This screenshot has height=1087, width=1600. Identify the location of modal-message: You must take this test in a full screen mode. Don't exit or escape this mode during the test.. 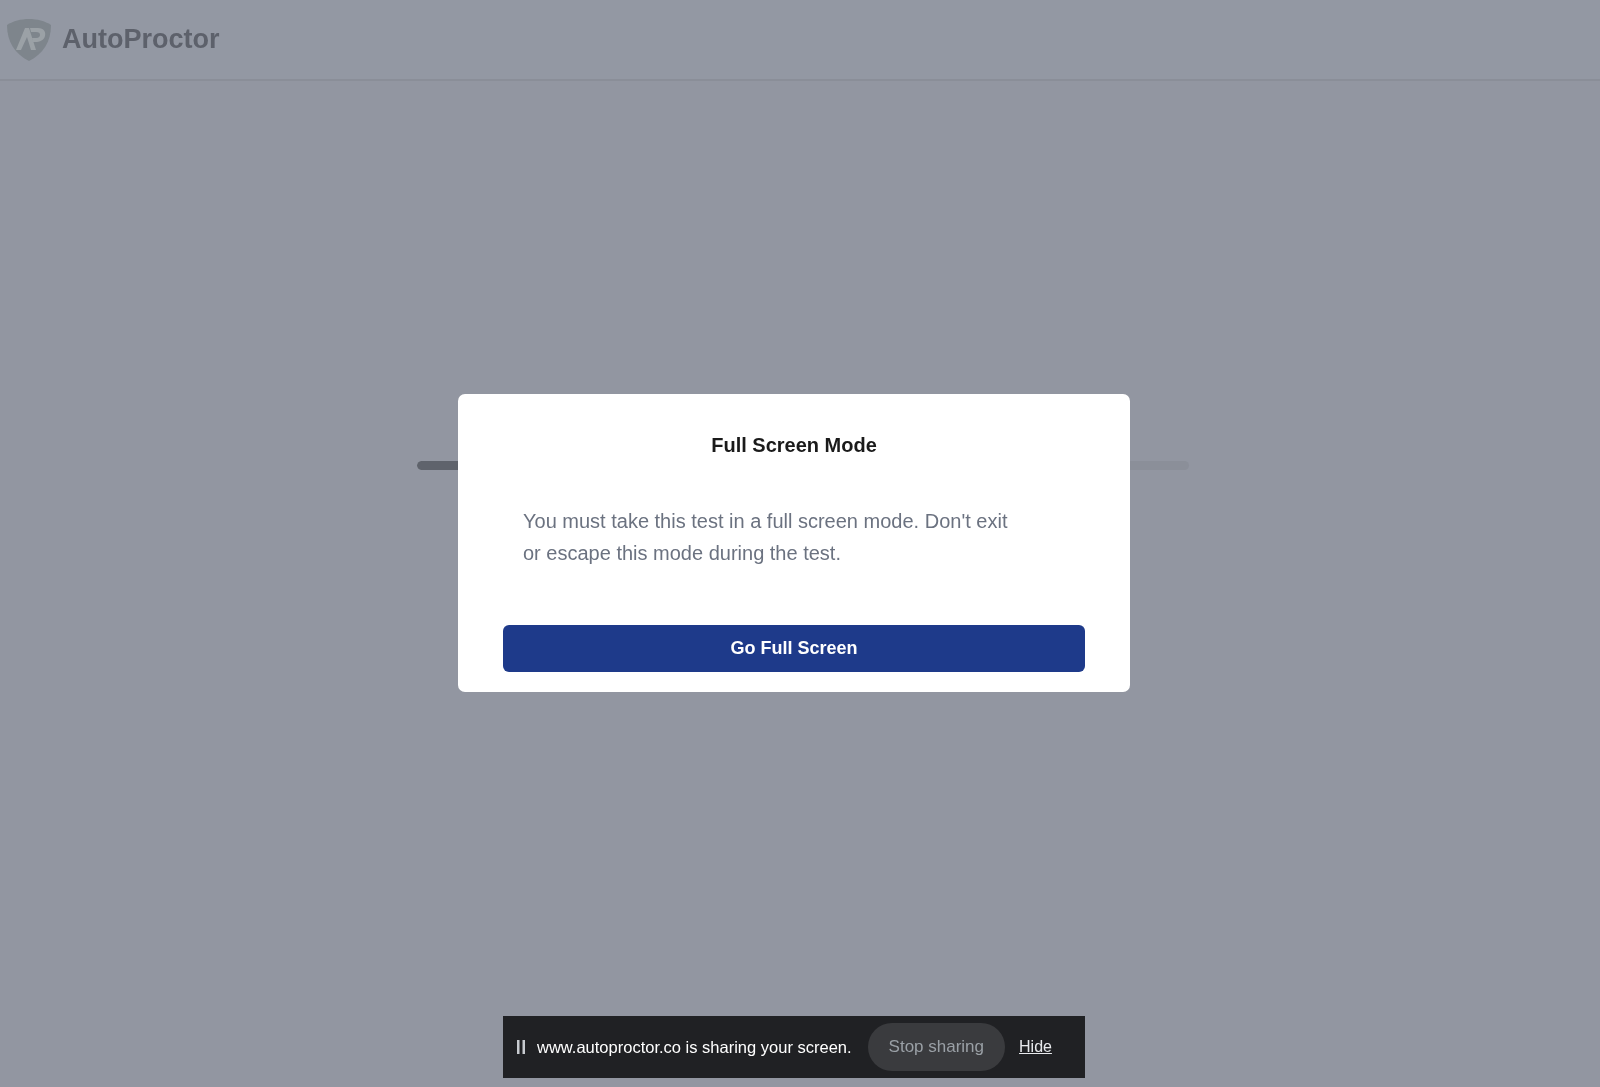
(765, 537).